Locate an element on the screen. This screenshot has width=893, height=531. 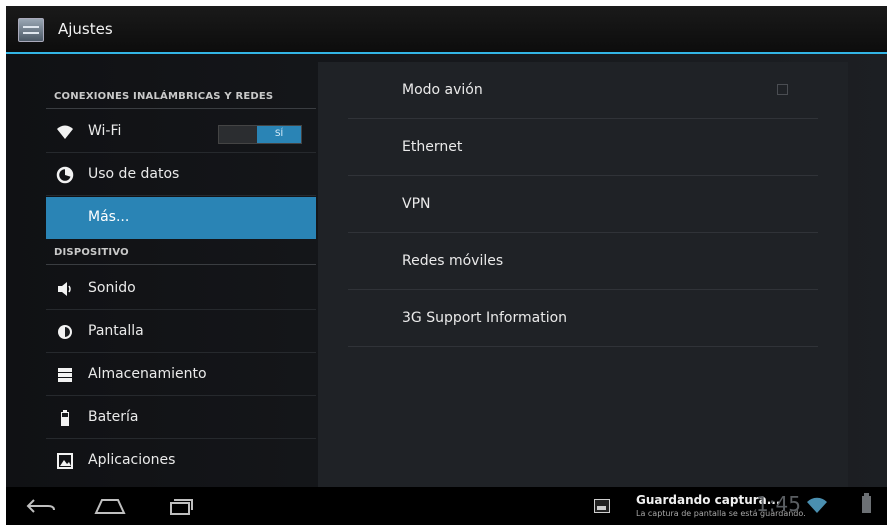
screenshot-notification-icon is located at coordinates (602, 506).